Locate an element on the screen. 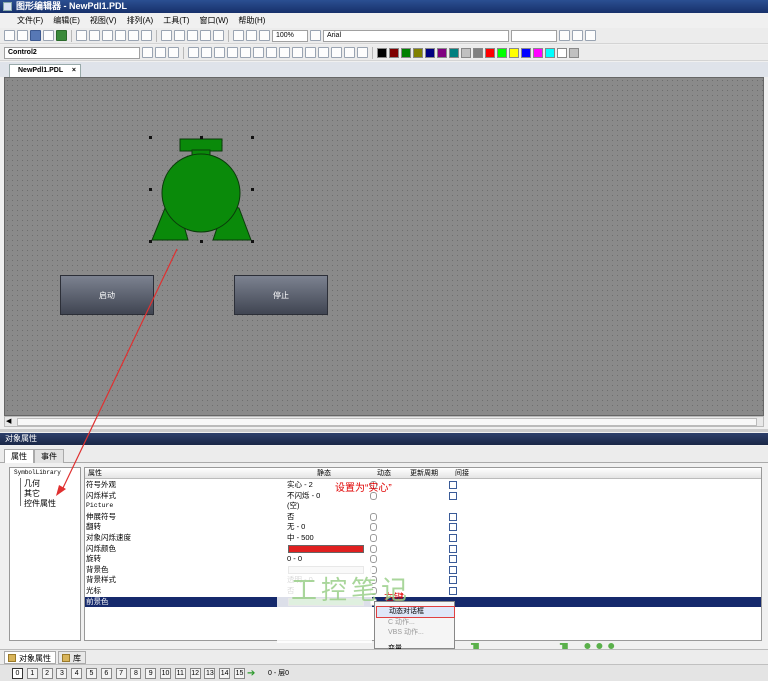 Image resolution: width=768 pixels, height=681 pixels. new-icon is located at coordinates (9, 35).